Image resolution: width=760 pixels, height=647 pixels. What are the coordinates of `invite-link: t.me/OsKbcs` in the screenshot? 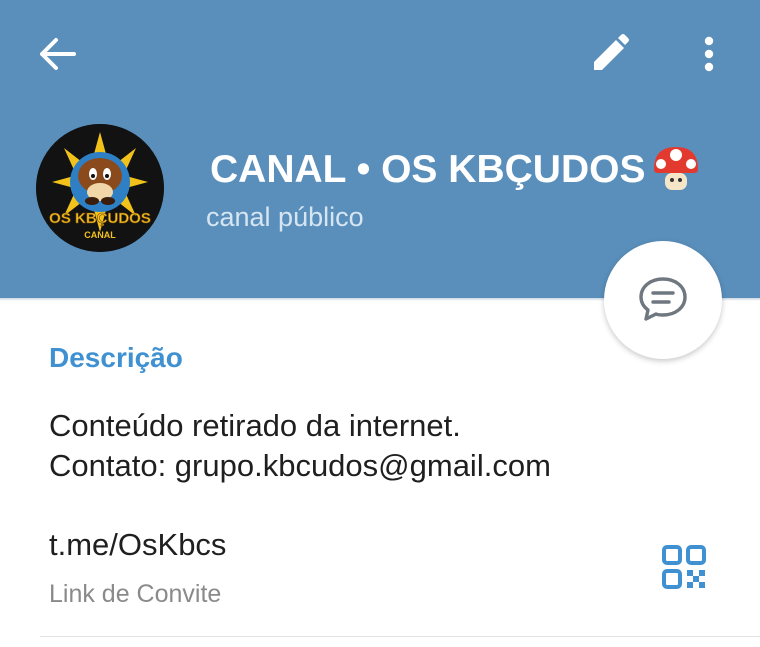 It's located at (137, 545).